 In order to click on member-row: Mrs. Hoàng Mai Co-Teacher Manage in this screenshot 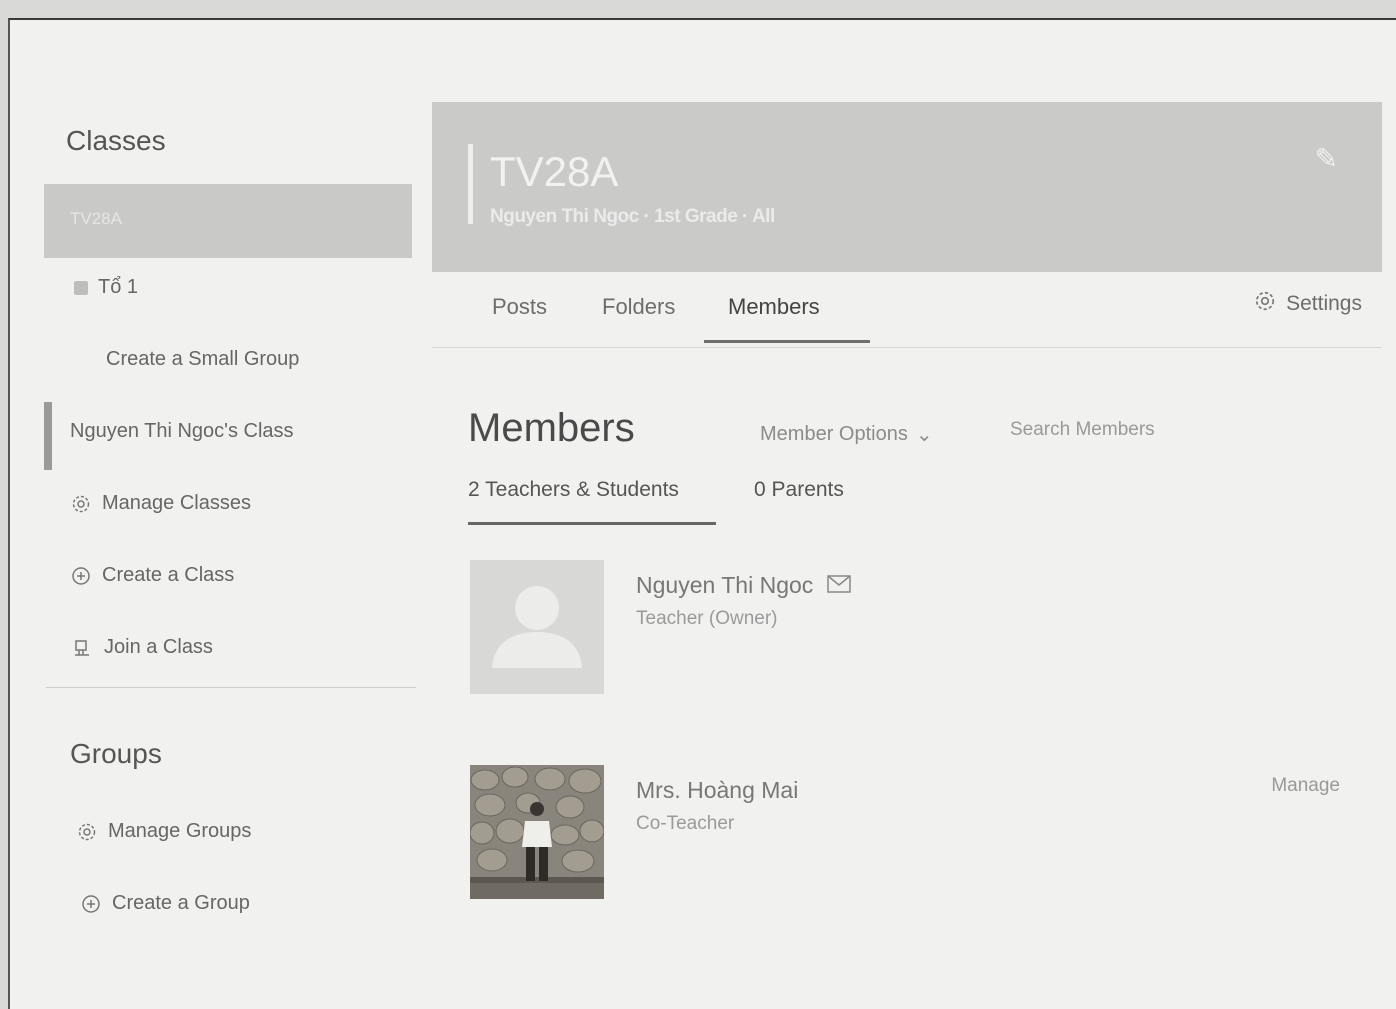, I will do `click(920, 835)`.